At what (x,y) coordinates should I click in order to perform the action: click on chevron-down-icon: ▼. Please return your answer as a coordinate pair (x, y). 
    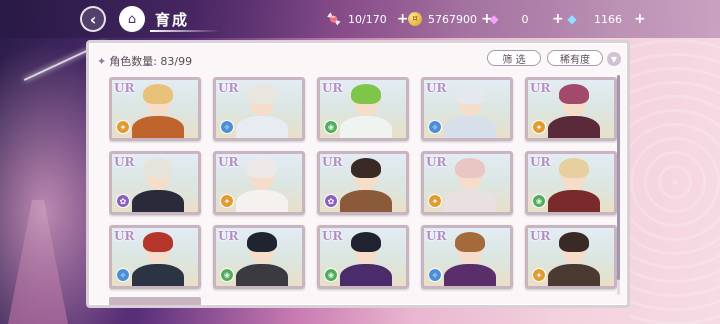
    Looking at the image, I should click on (614, 59).